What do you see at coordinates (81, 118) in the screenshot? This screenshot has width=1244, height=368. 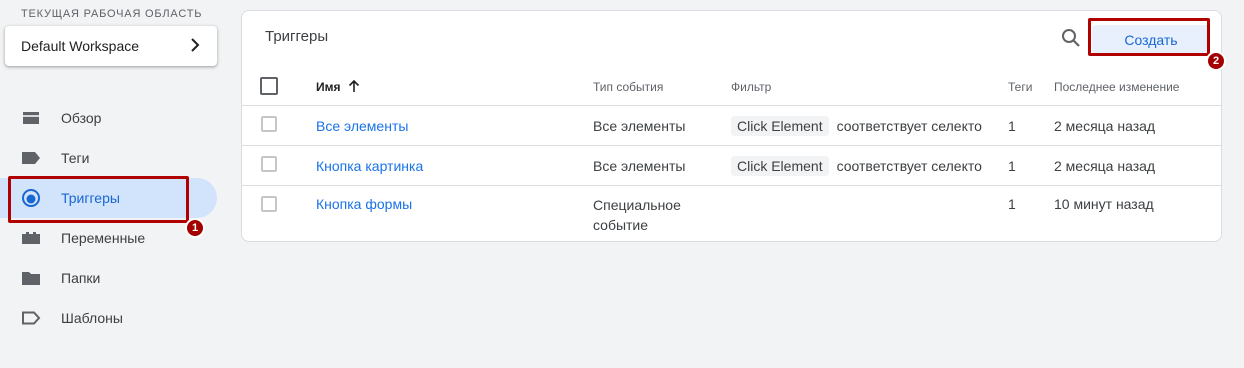 I see `sidebar-item-label: Обзор` at bounding box center [81, 118].